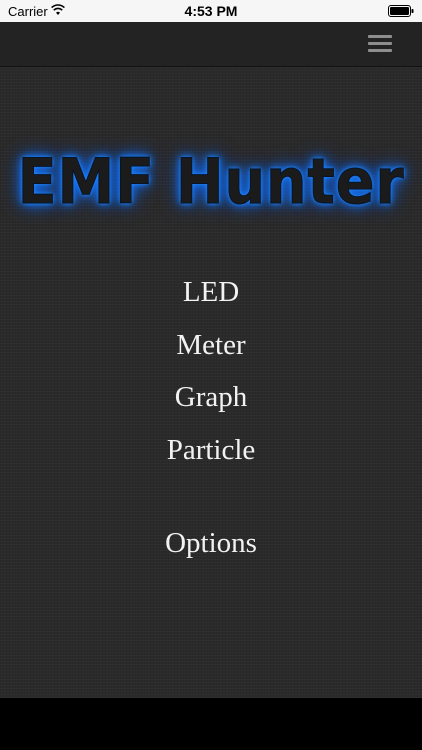 The height and width of the screenshot is (750, 422). I want to click on menu-item-label: Graph, so click(211, 397).